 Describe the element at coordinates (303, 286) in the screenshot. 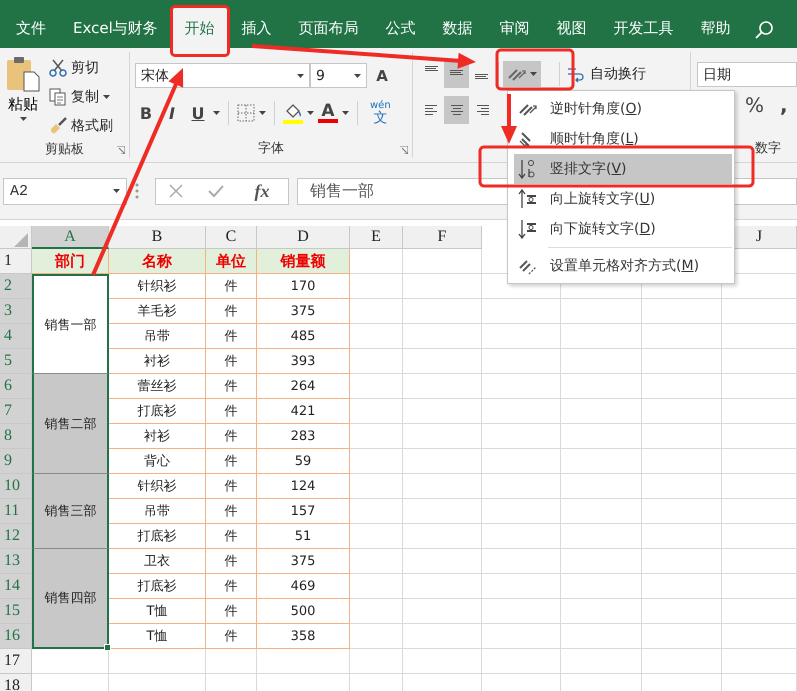

I see `table-cell: 170` at that location.